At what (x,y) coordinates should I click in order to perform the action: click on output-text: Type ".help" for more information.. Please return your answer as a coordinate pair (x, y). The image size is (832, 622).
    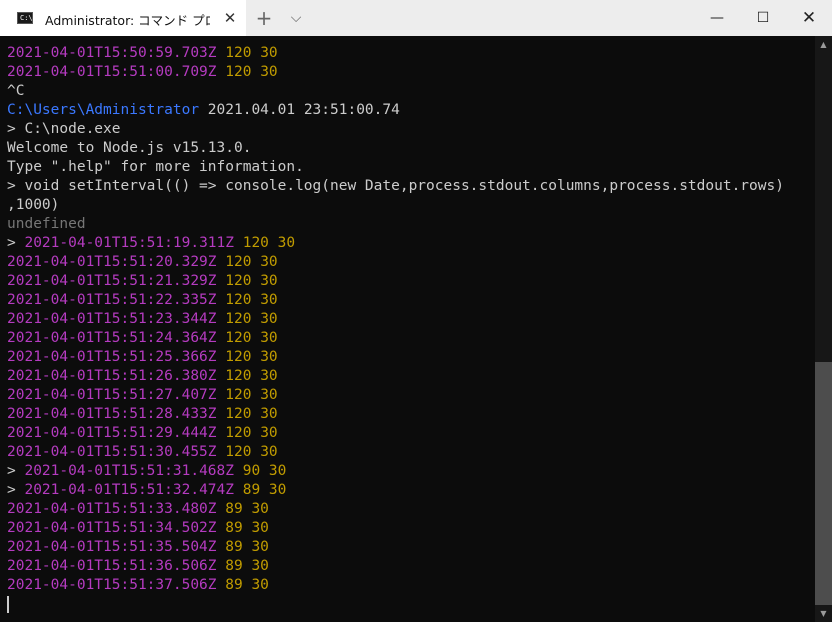
    Looking at the image, I should click on (155, 167).